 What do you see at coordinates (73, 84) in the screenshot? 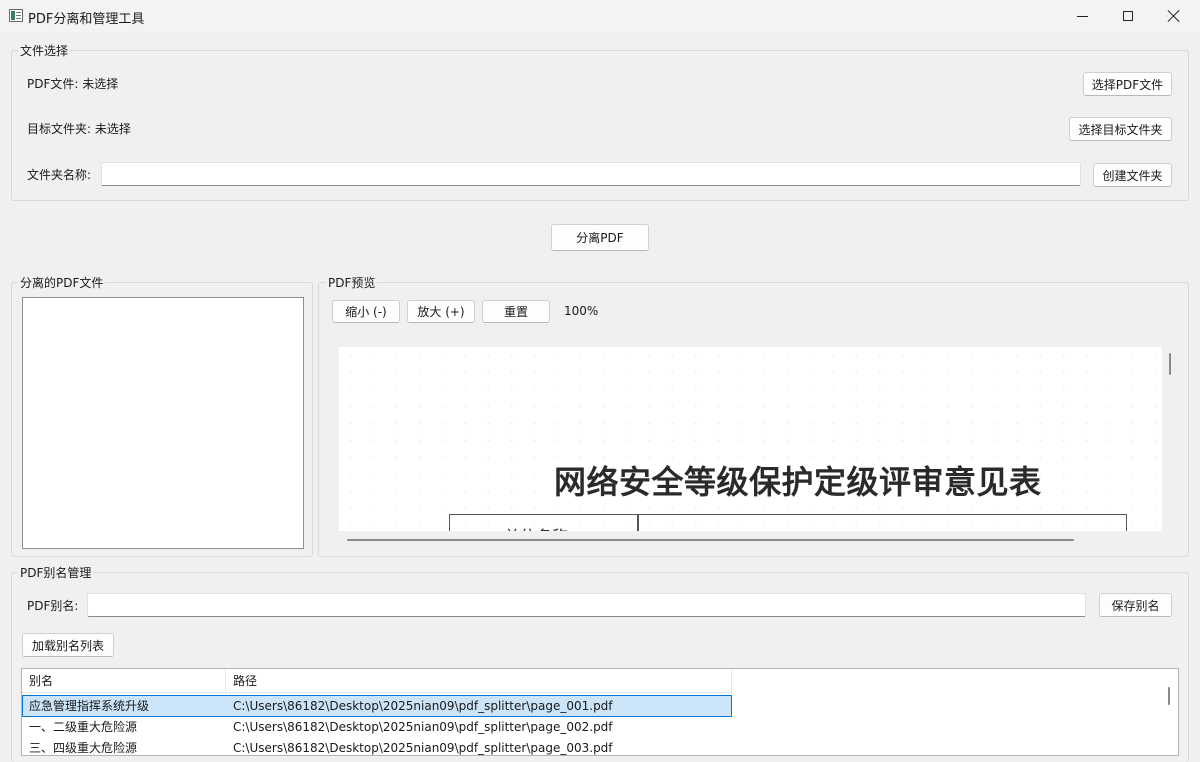
I see `pdf-file-label: PDF文件: 未选择` at bounding box center [73, 84].